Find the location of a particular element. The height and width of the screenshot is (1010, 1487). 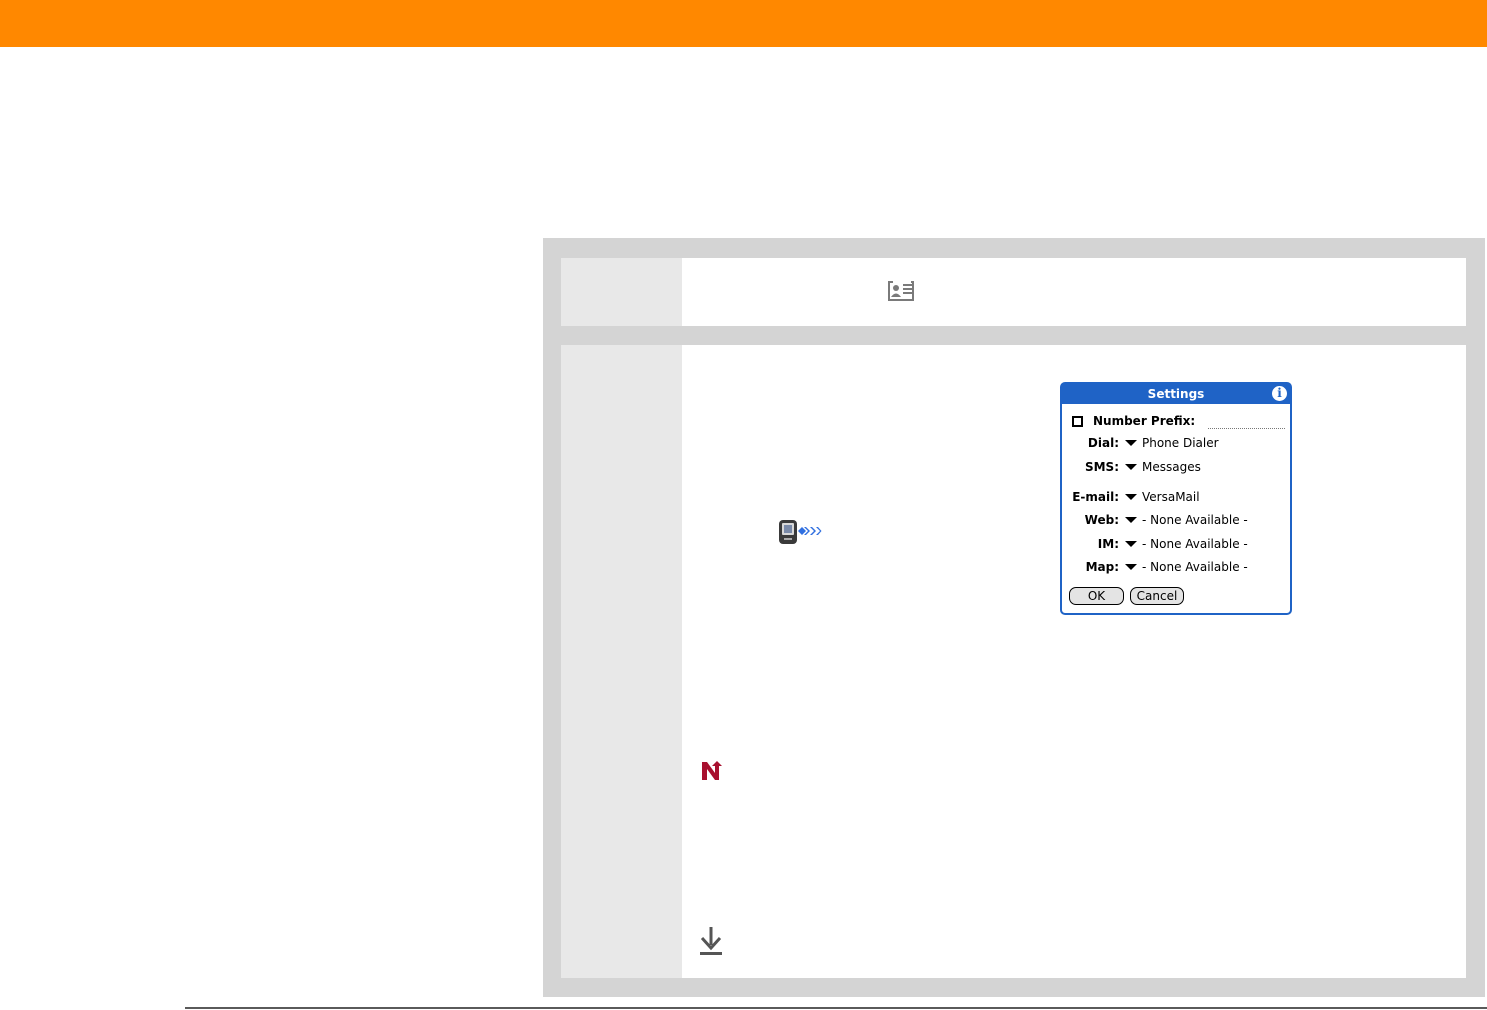

dialog-title-bar: Settings i is located at coordinates (1176, 394).